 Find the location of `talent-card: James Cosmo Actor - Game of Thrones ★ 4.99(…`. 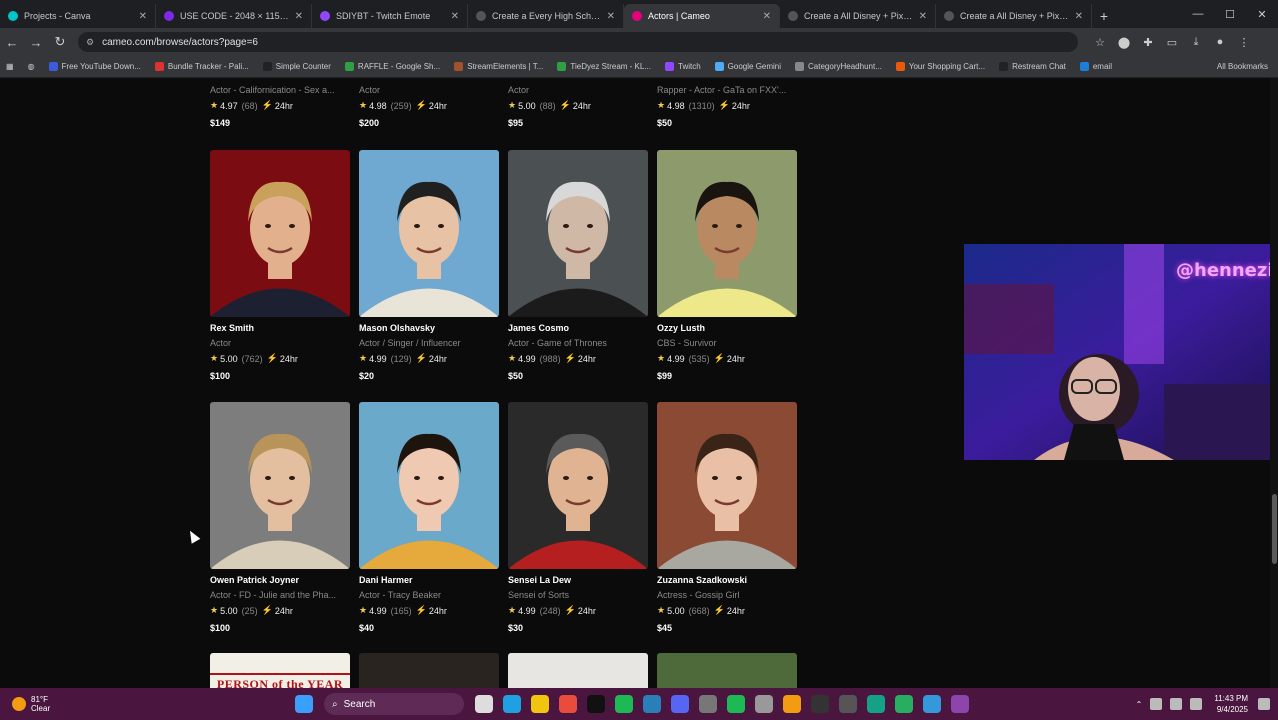

talent-card: James Cosmo Actor - Game of Thrones ★ 4.99(… is located at coordinates (578, 265).